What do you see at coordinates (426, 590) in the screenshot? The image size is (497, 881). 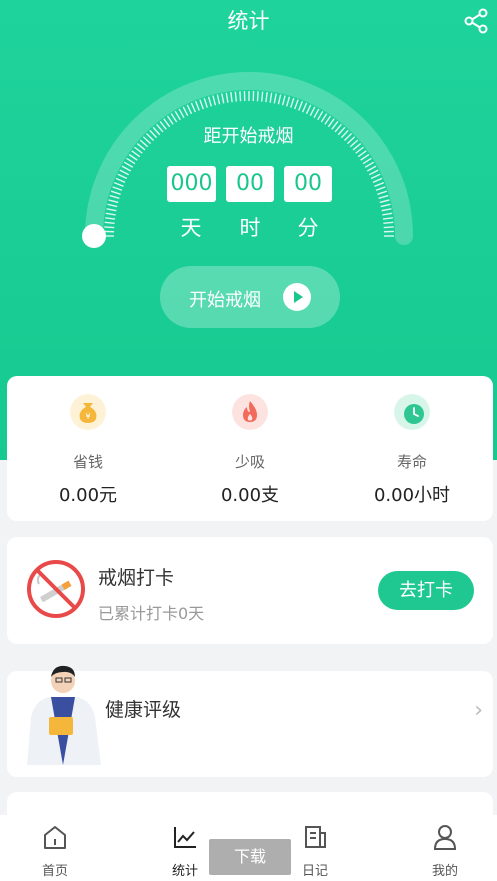 I see `checkin-button: 去打卡` at bounding box center [426, 590].